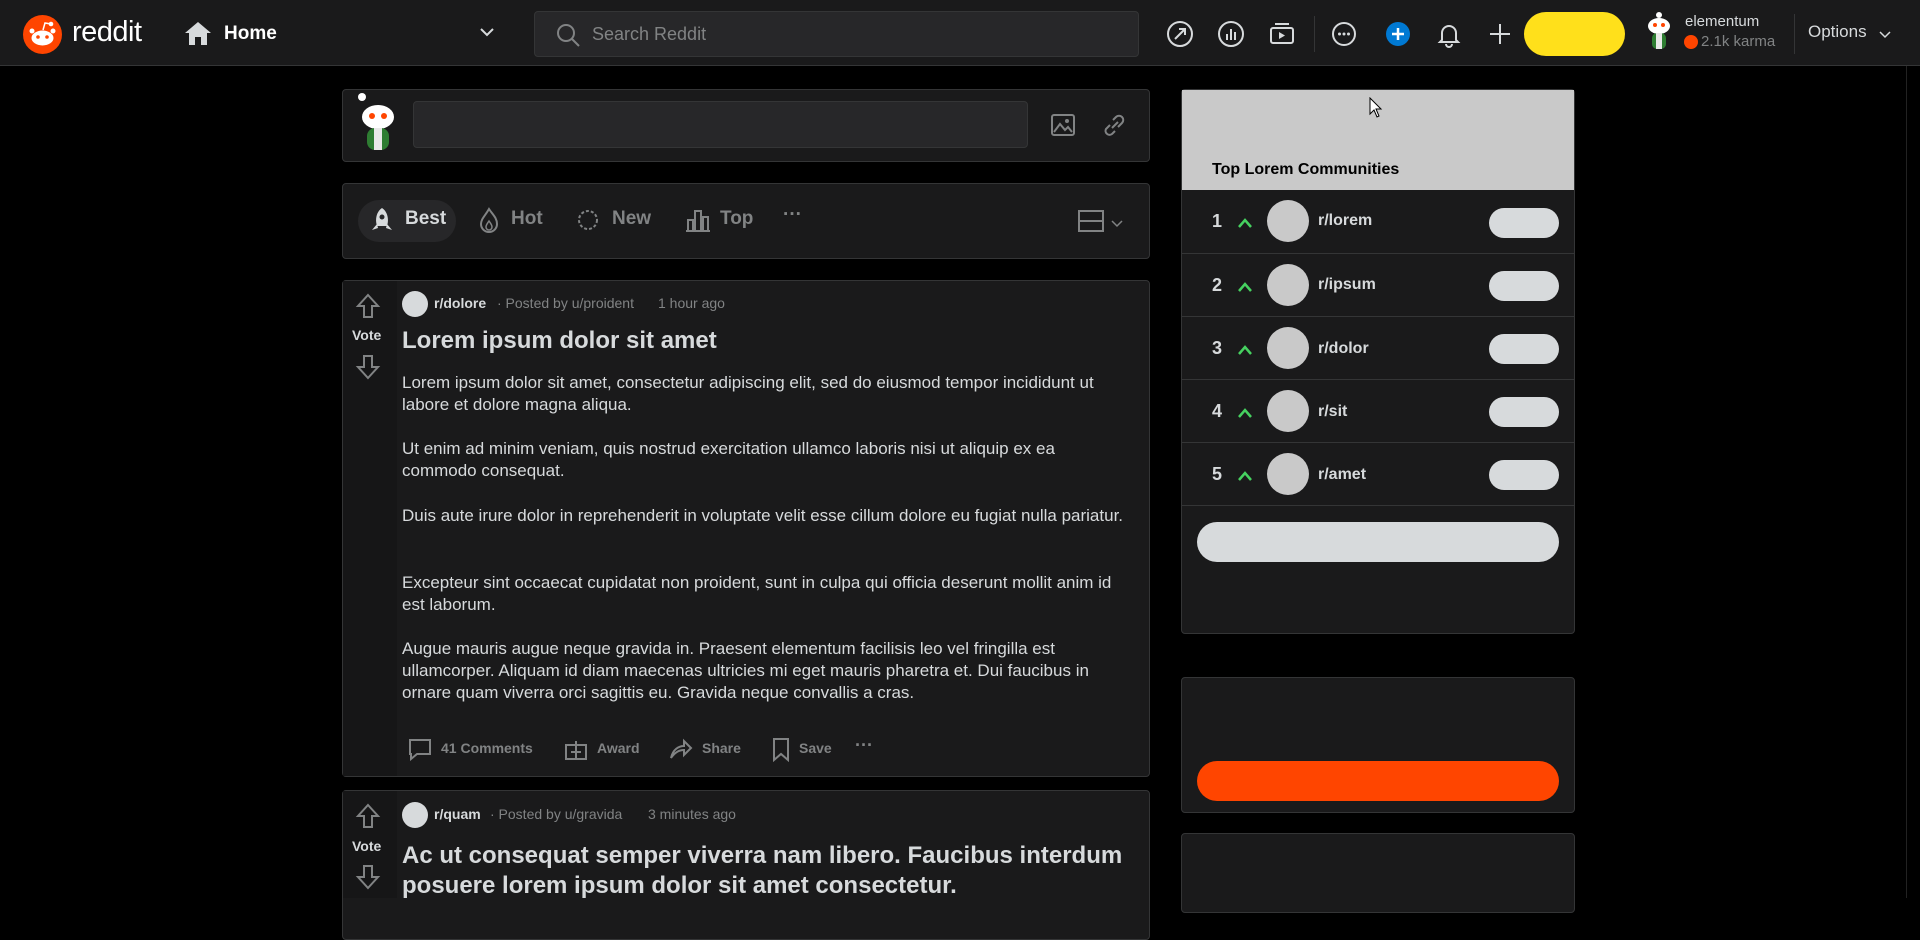 The height and width of the screenshot is (940, 1920). I want to click on sort-more-button: ···, so click(792, 215).